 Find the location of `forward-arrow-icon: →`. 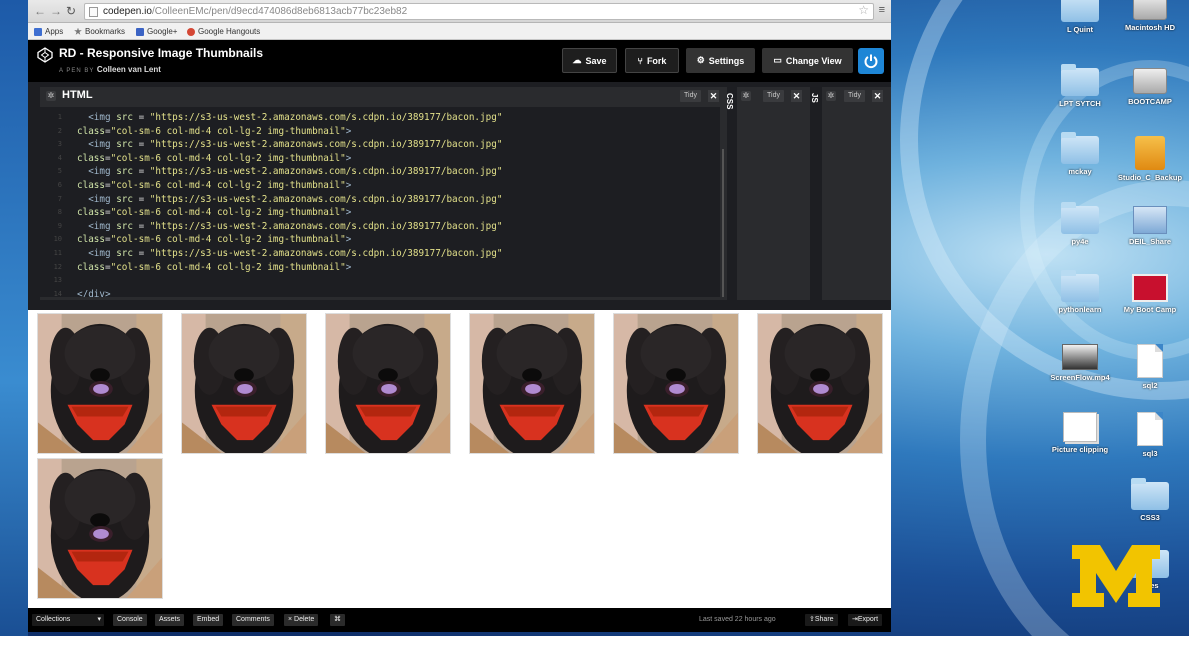

forward-arrow-icon: → is located at coordinates (56, 11).